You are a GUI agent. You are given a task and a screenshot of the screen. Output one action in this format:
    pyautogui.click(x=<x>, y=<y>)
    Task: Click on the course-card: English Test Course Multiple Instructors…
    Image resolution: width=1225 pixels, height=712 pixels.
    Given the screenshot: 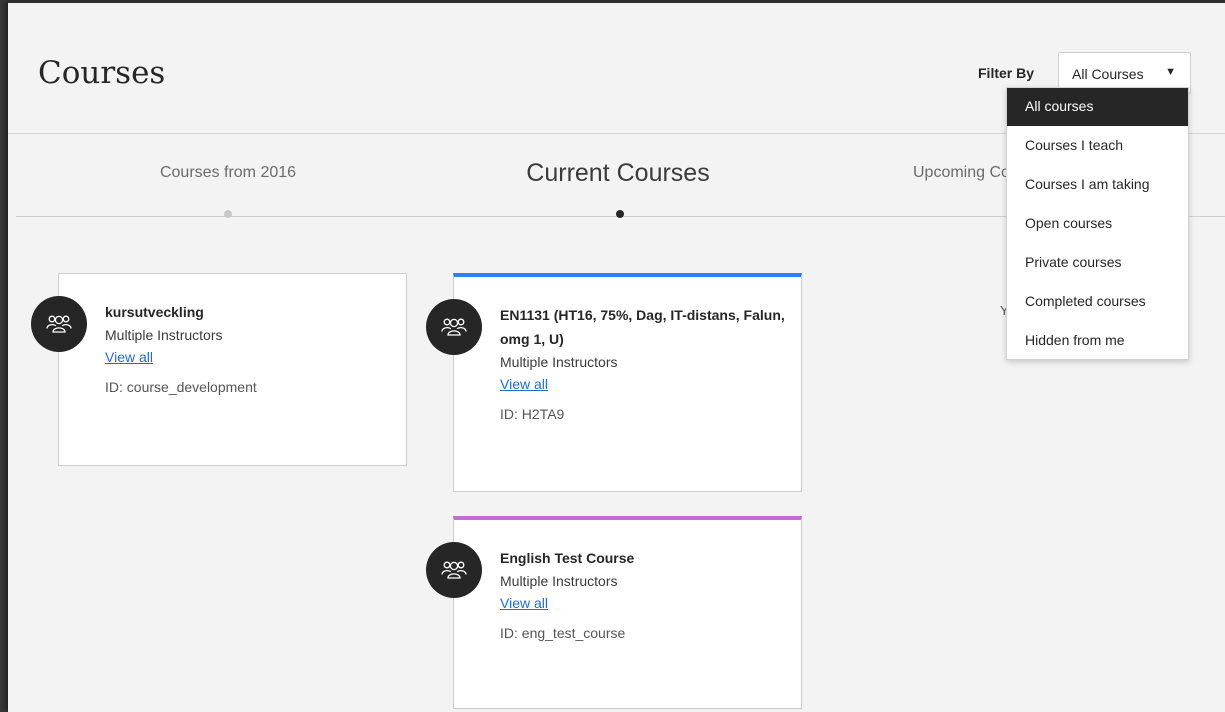 What is the action you would take?
    pyautogui.click(x=614, y=612)
    